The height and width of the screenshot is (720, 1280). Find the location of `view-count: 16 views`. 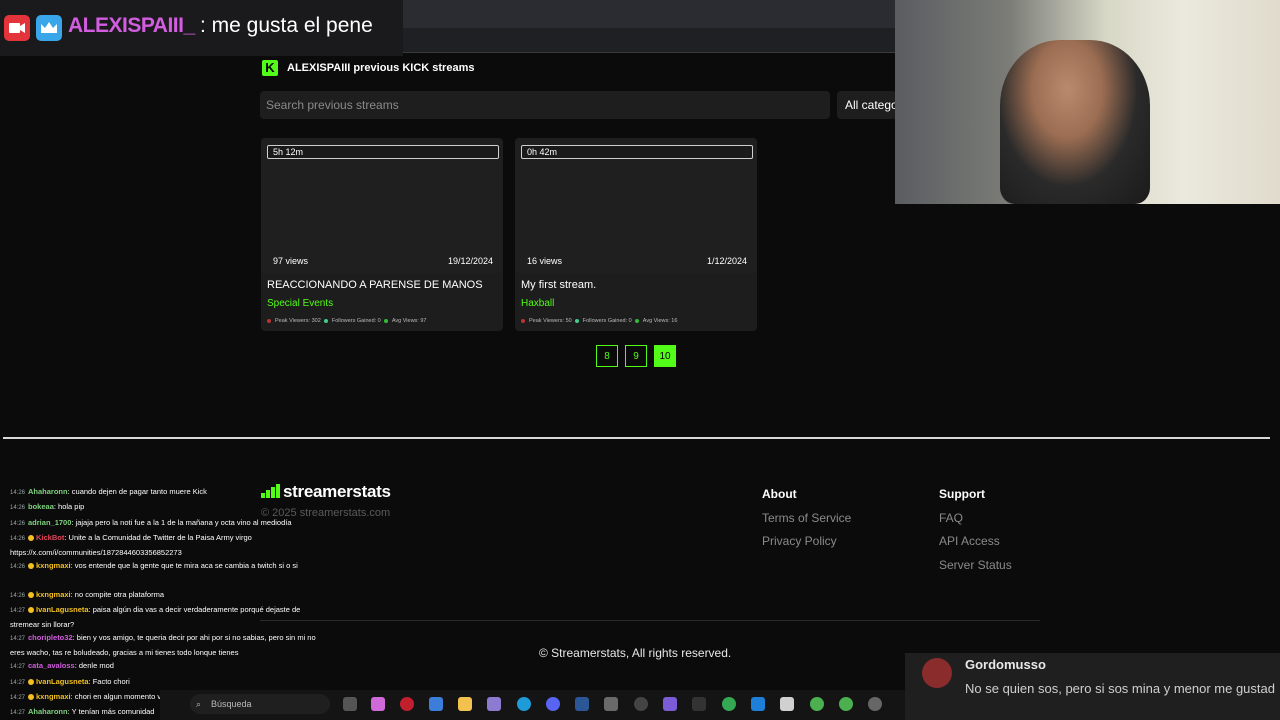

view-count: 16 views is located at coordinates (545, 261).